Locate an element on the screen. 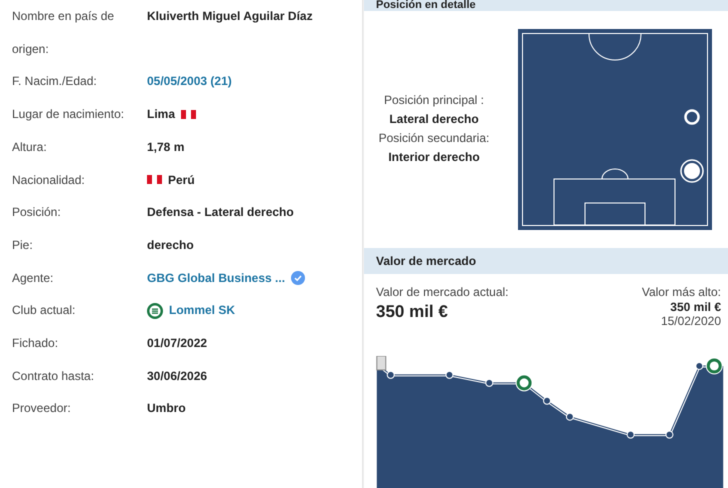  highest-value: 350 mil € is located at coordinates (695, 307).